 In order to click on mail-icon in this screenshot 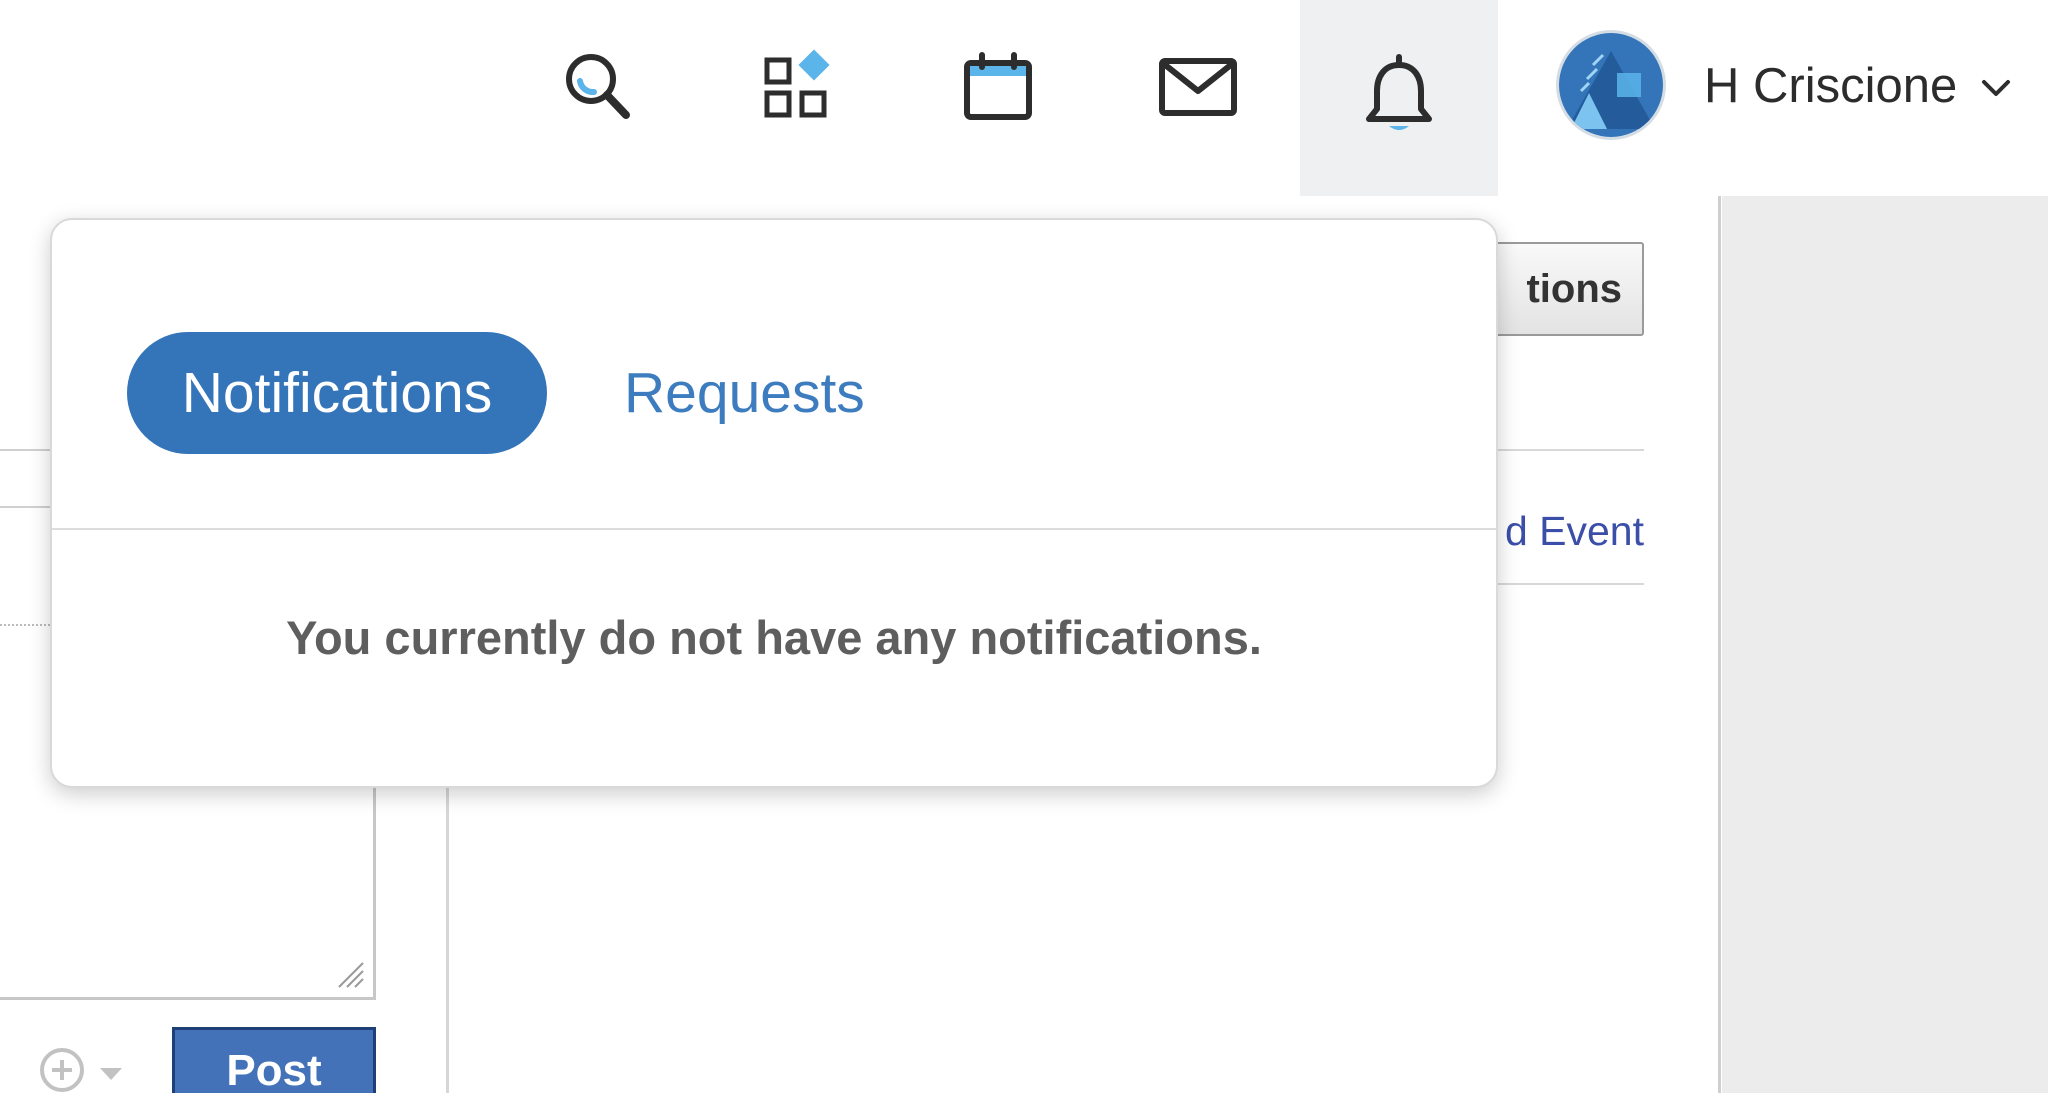, I will do `click(1198, 87)`.